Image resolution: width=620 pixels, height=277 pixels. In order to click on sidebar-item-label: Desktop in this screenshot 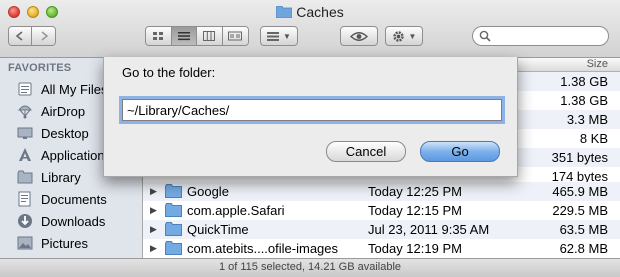, I will do `click(65, 133)`.